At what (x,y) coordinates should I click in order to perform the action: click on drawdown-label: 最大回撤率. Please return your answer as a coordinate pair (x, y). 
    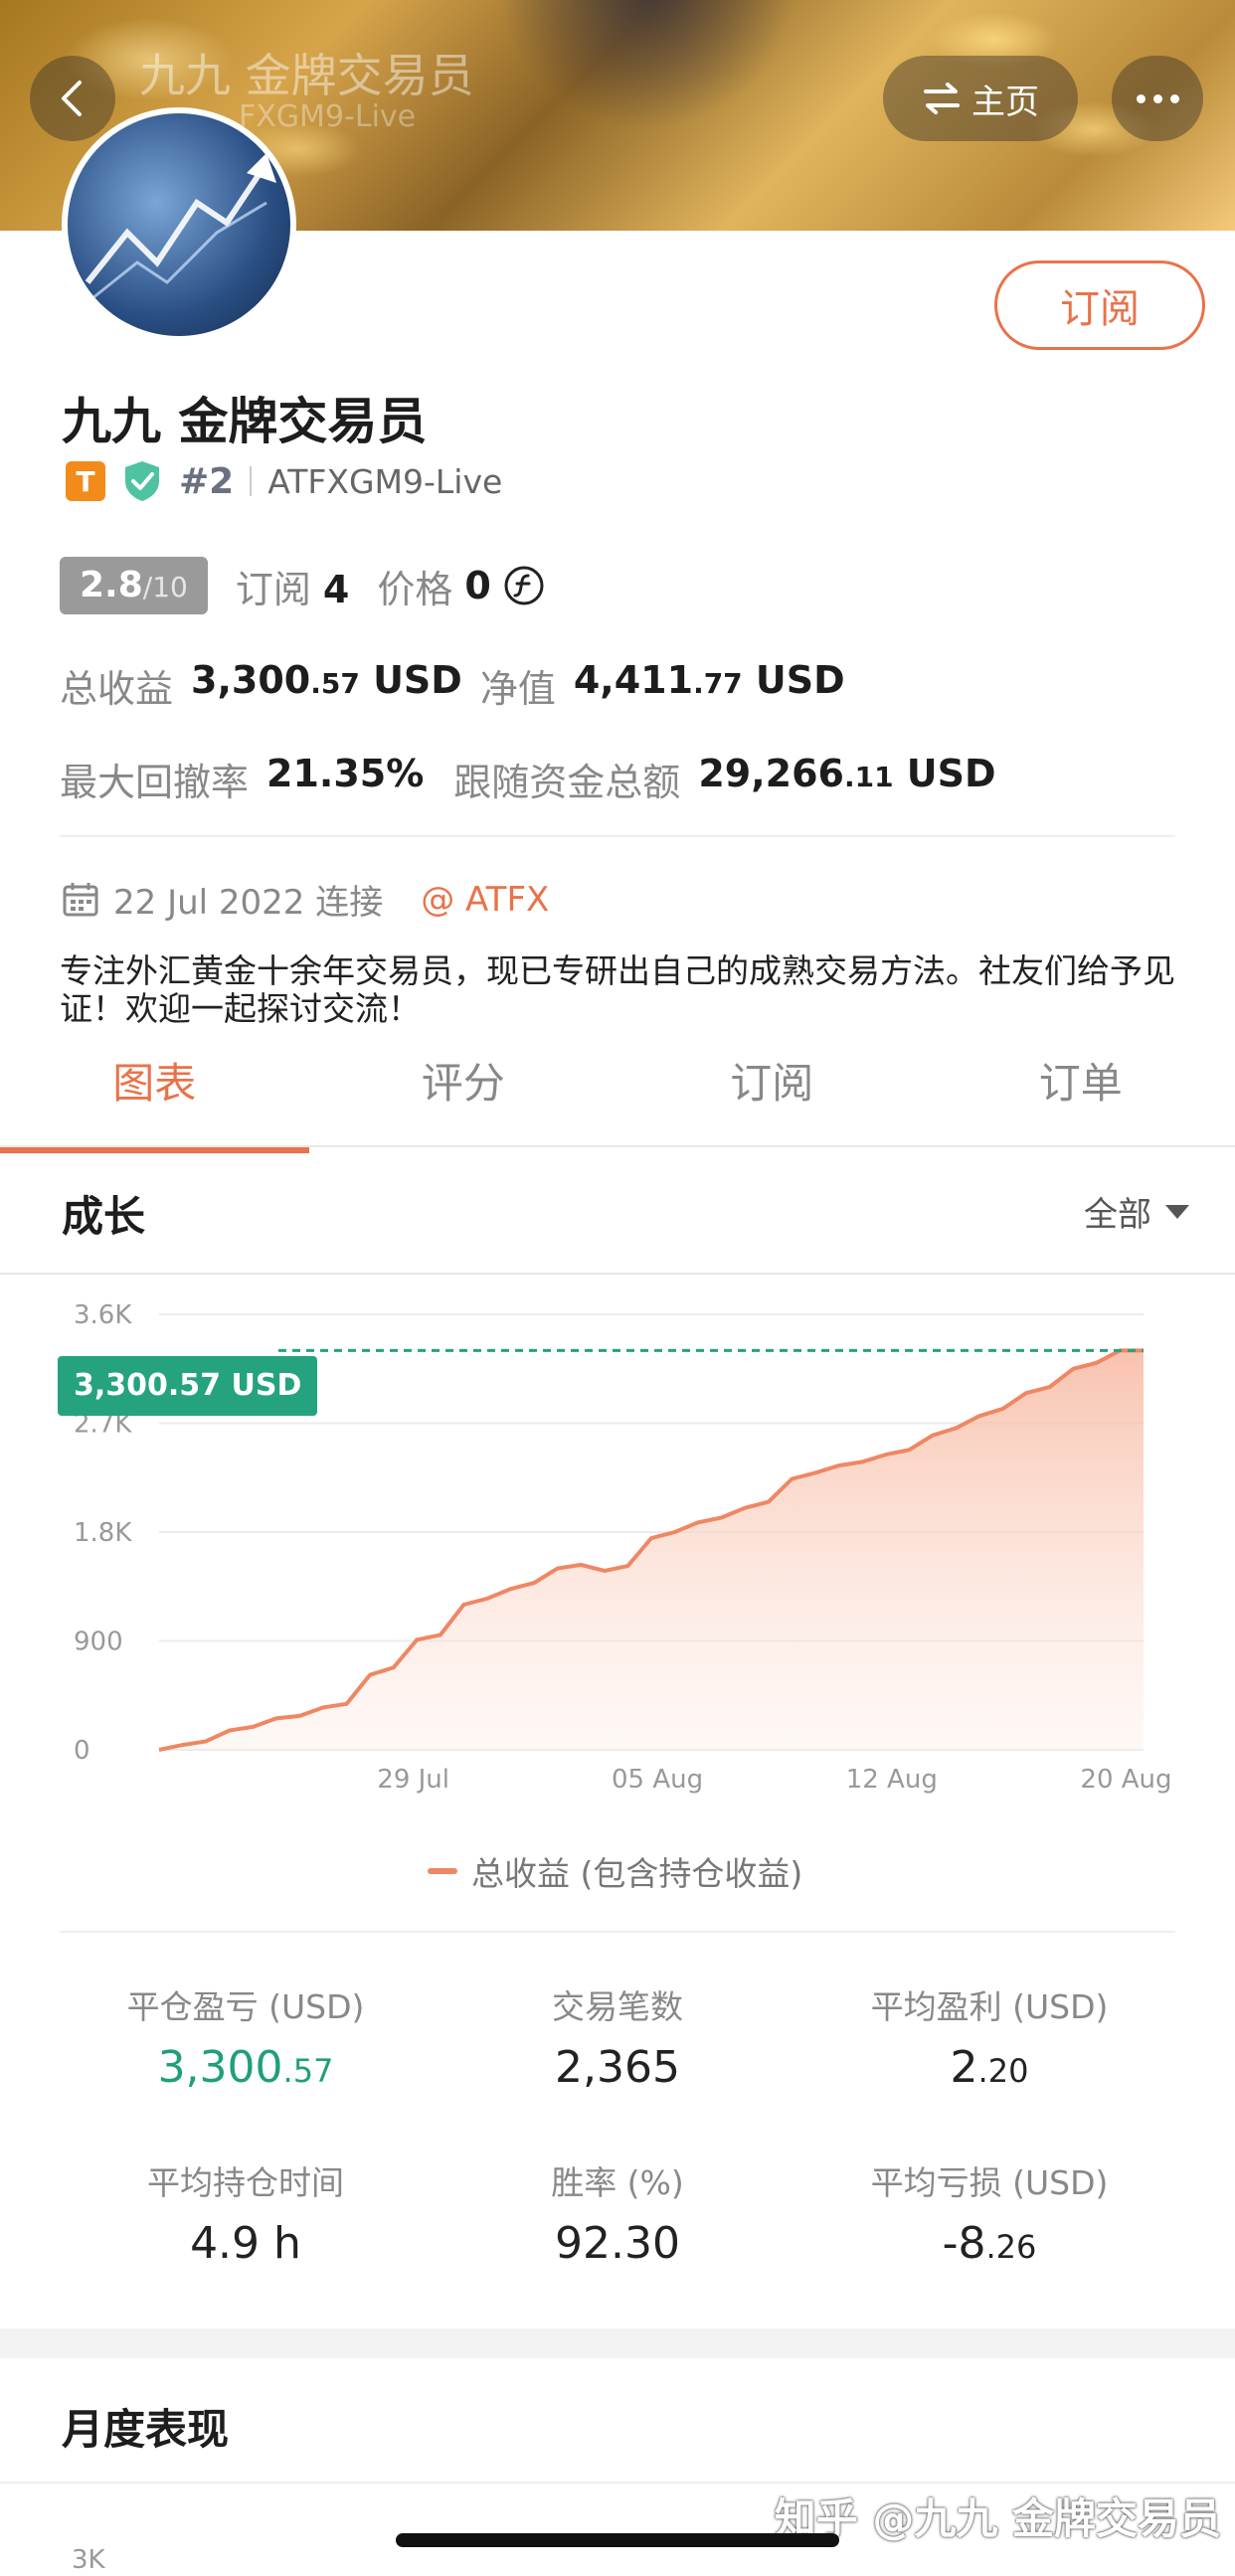
    Looking at the image, I should click on (155, 782).